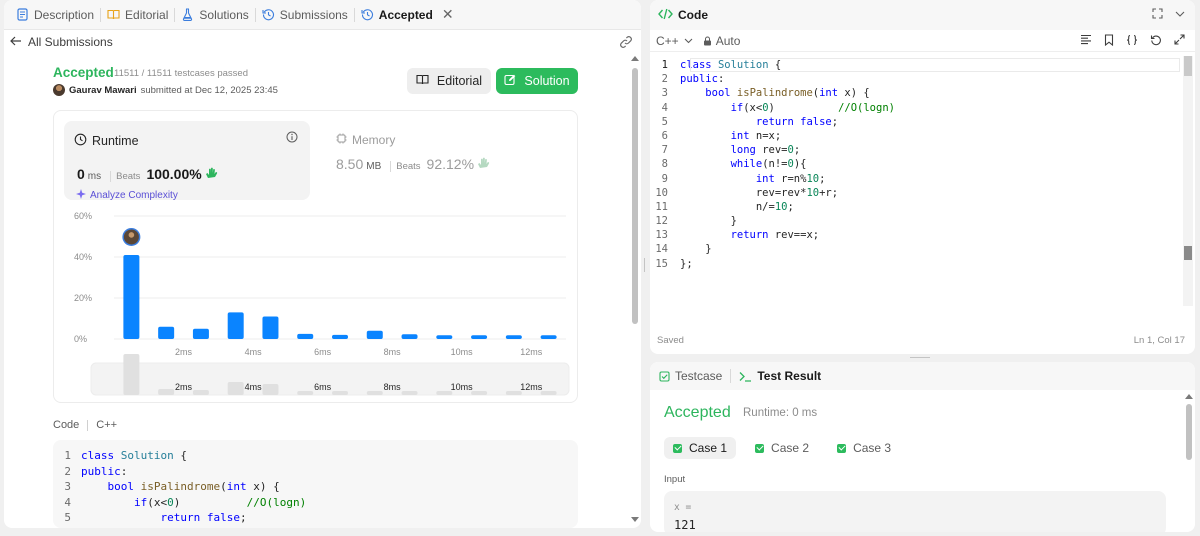 This screenshot has height=536, width=1200. Describe the element at coordinates (254, 387) in the screenshot. I see `minimap-tick-label: 4ms` at that location.